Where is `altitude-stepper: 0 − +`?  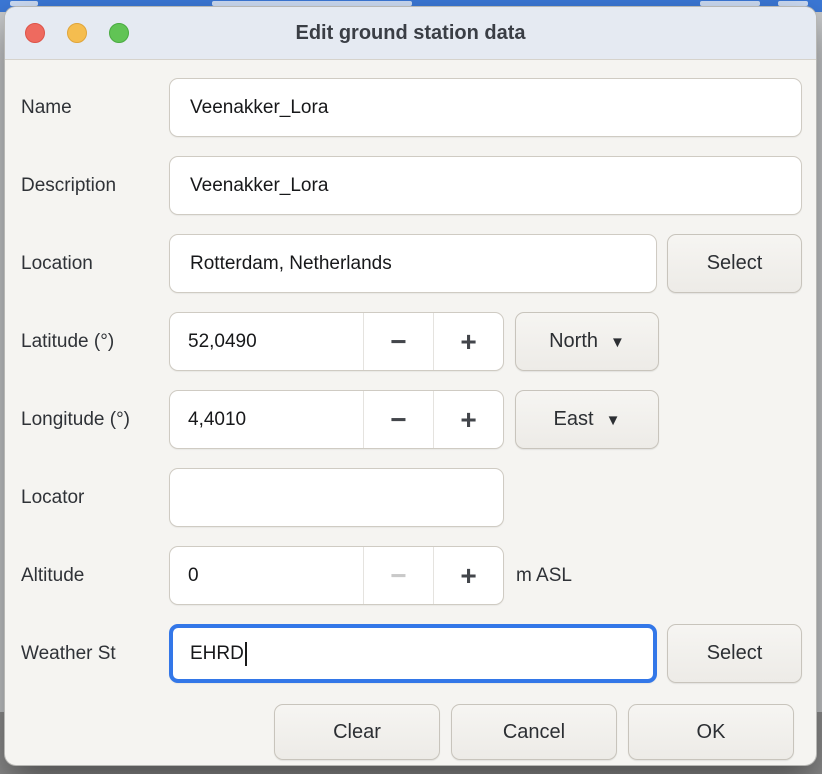
altitude-stepper: 0 − + is located at coordinates (336, 575).